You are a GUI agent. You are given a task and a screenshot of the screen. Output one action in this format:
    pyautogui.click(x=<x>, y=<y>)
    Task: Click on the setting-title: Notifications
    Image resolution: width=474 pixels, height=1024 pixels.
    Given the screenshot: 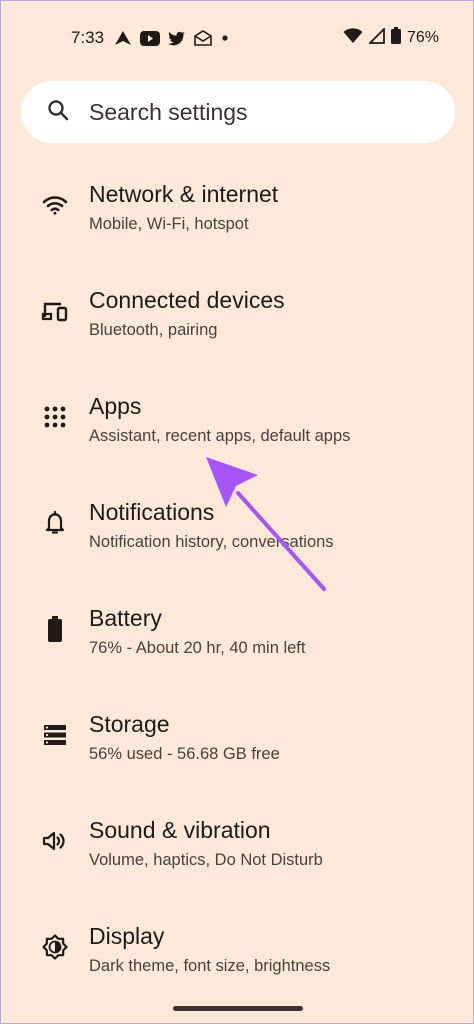 What is the action you would take?
    pyautogui.click(x=152, y=512)
    